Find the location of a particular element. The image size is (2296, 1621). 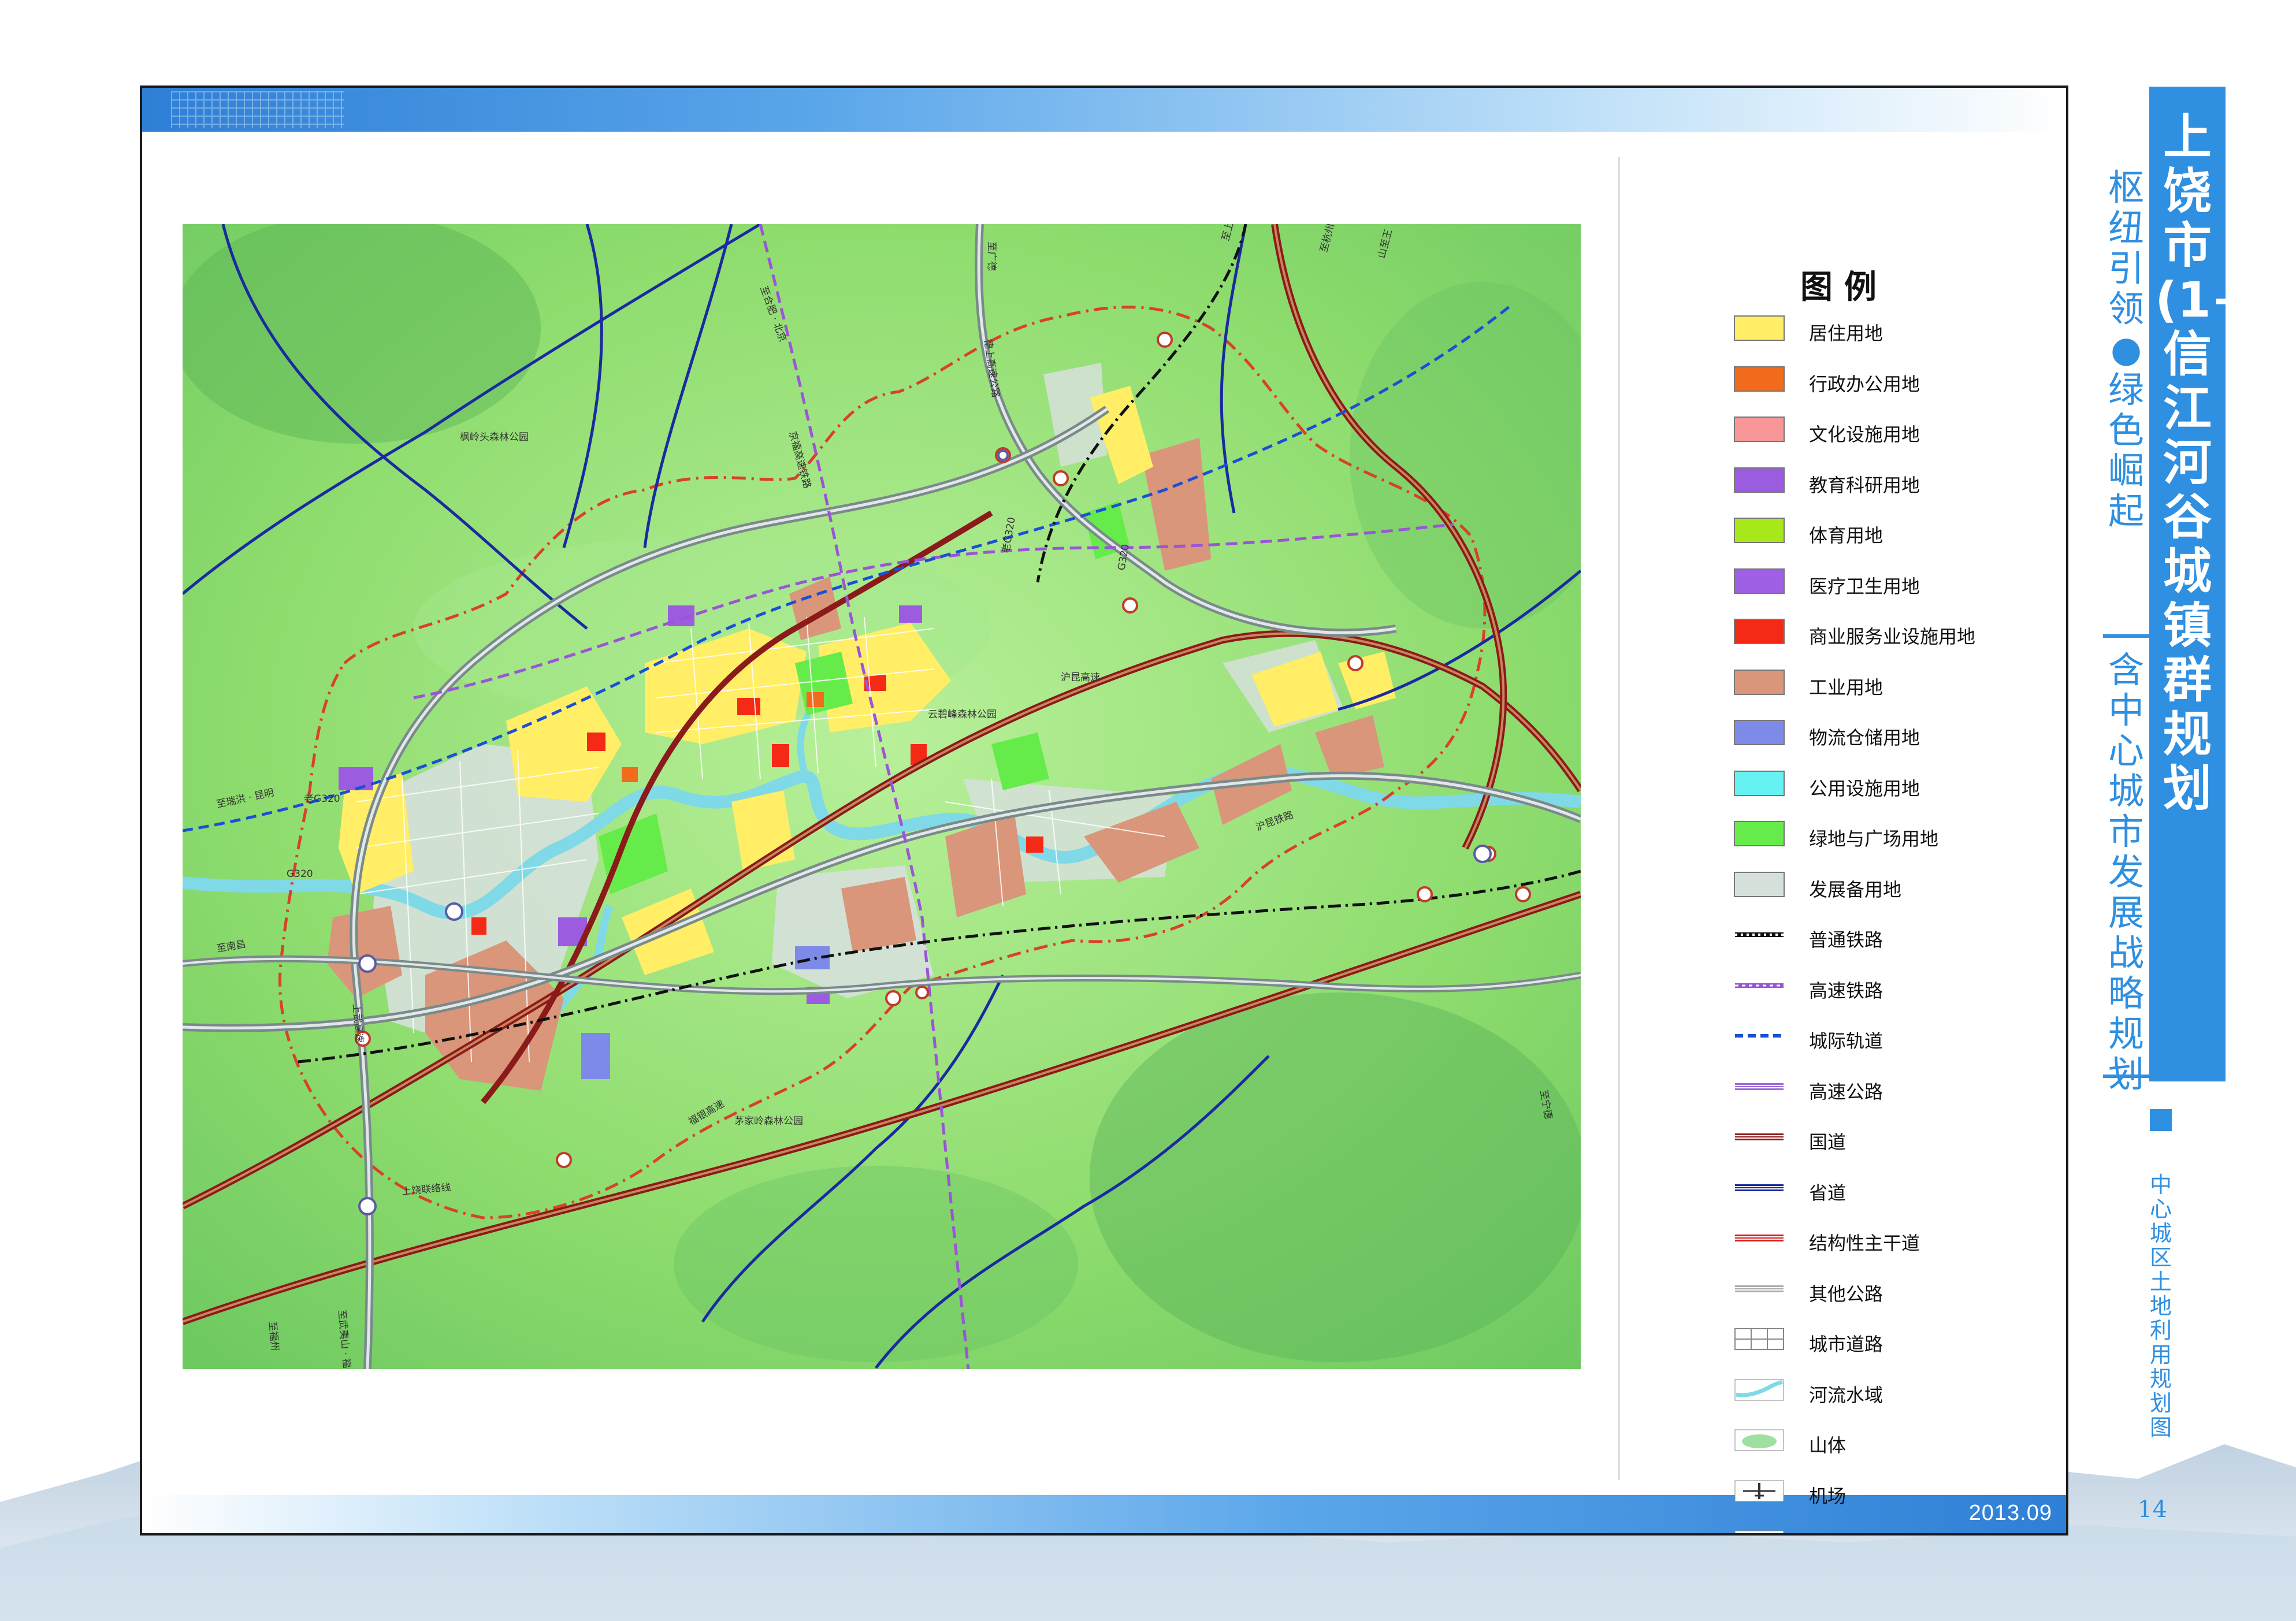

legend-label: 居住用地 is located at coordinates (1846, 333).